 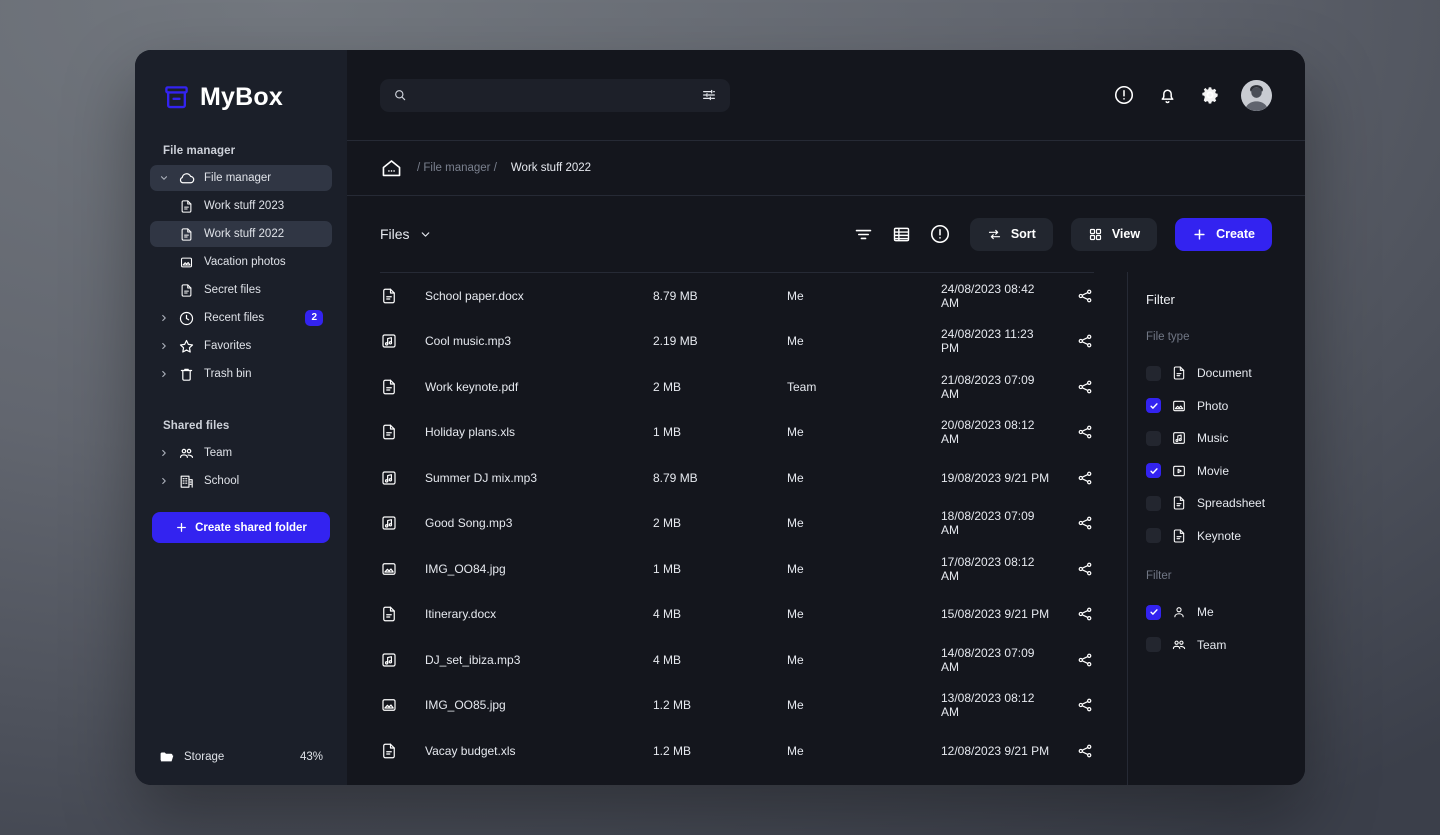 I want to click on filter-file-type-spreadsheet: Spreadsheet, so click(x=1225, y=503).